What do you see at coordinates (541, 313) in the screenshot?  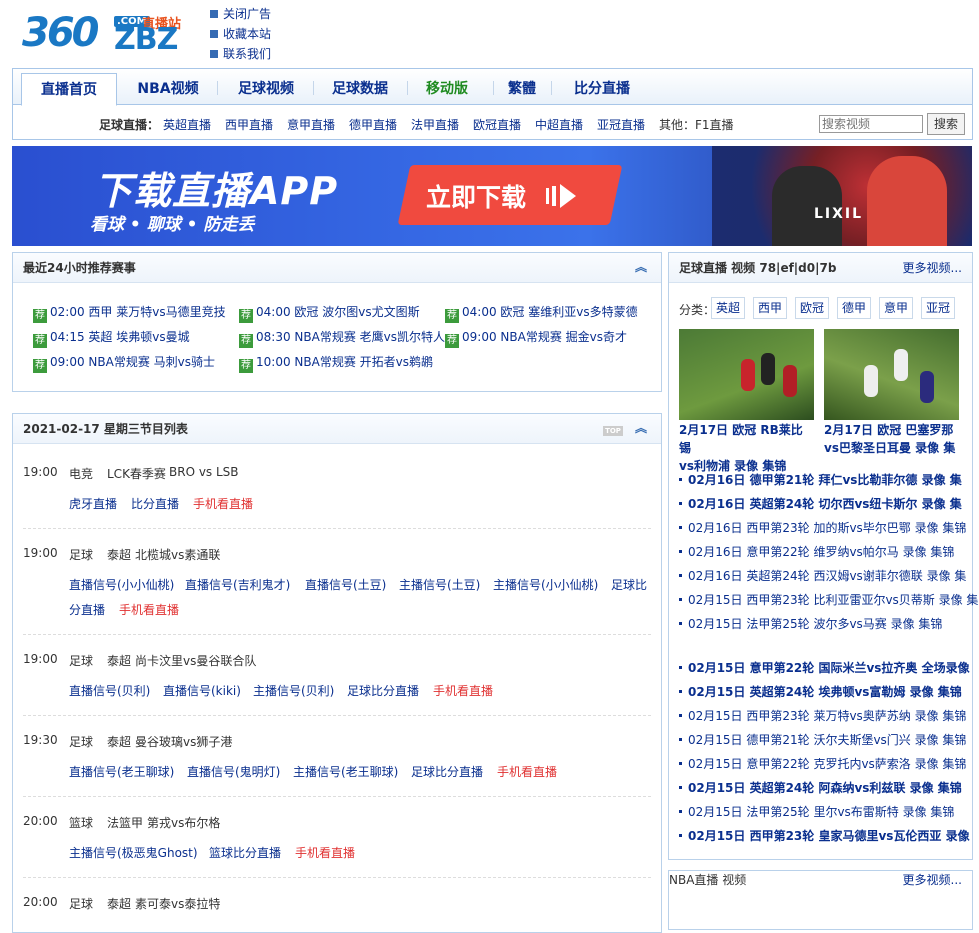 I see `recommend-item: 荐 04:00 欧冠 塞维利亚vs多特蒙德` at bounding box center [541, 313].